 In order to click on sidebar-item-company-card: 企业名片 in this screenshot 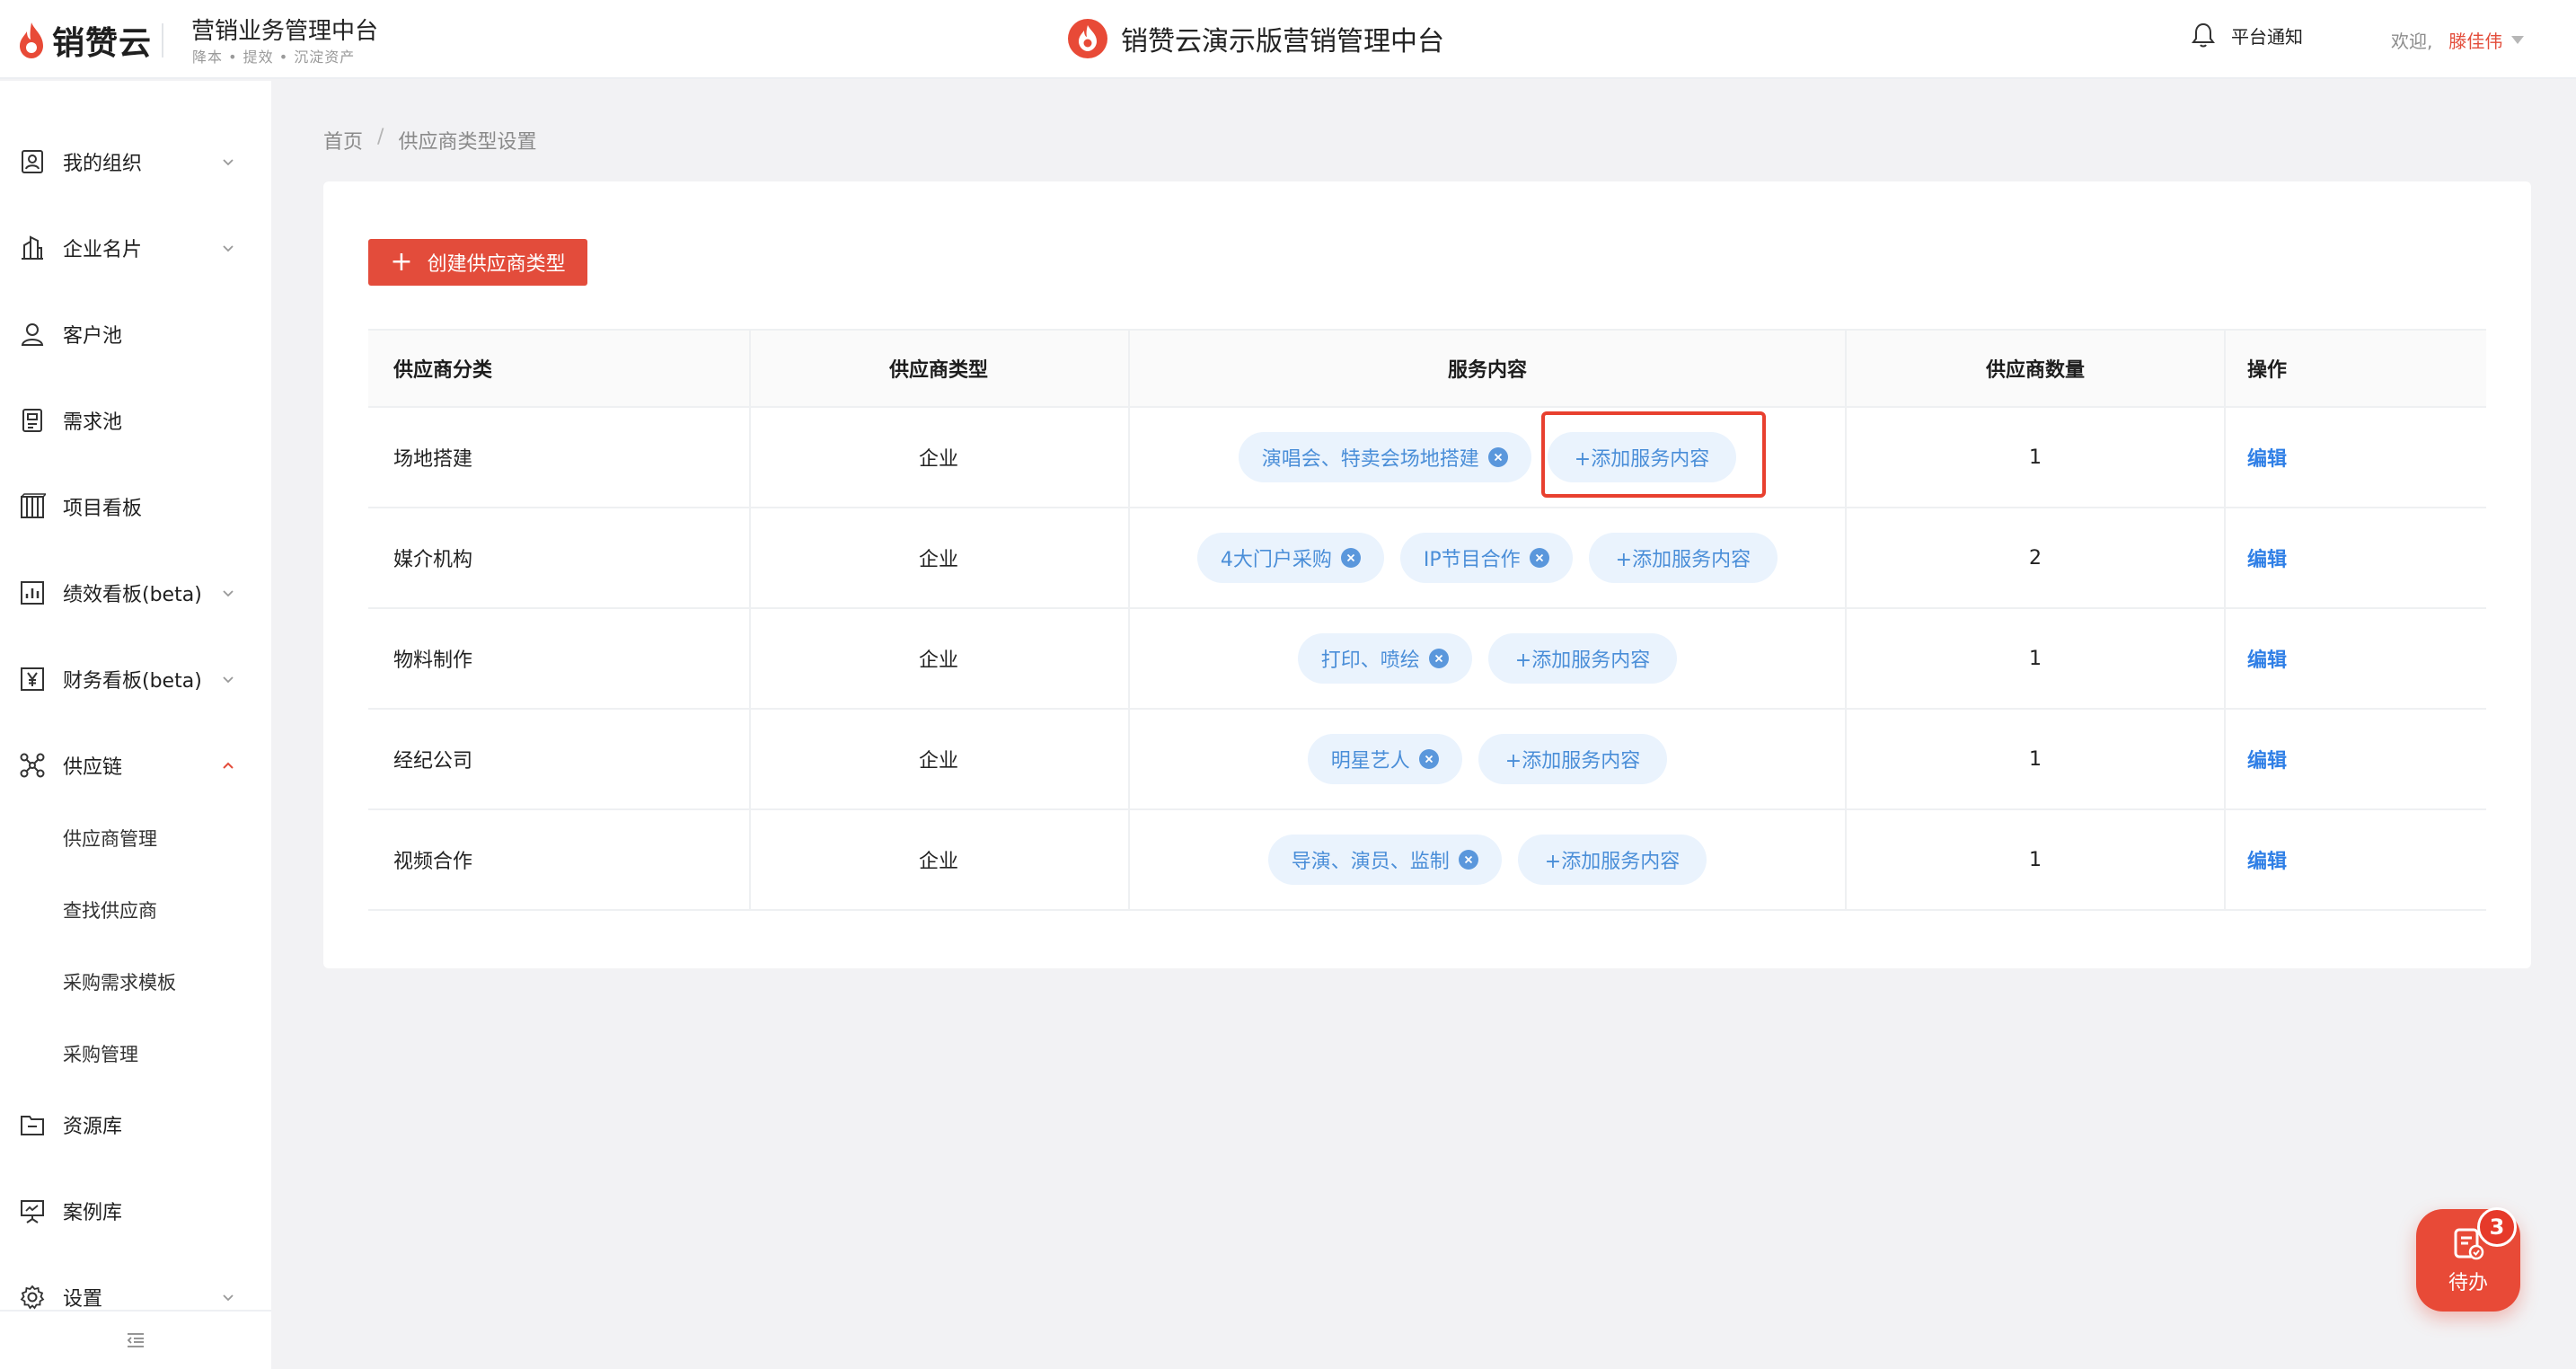, I will do `click(135, 248)`.